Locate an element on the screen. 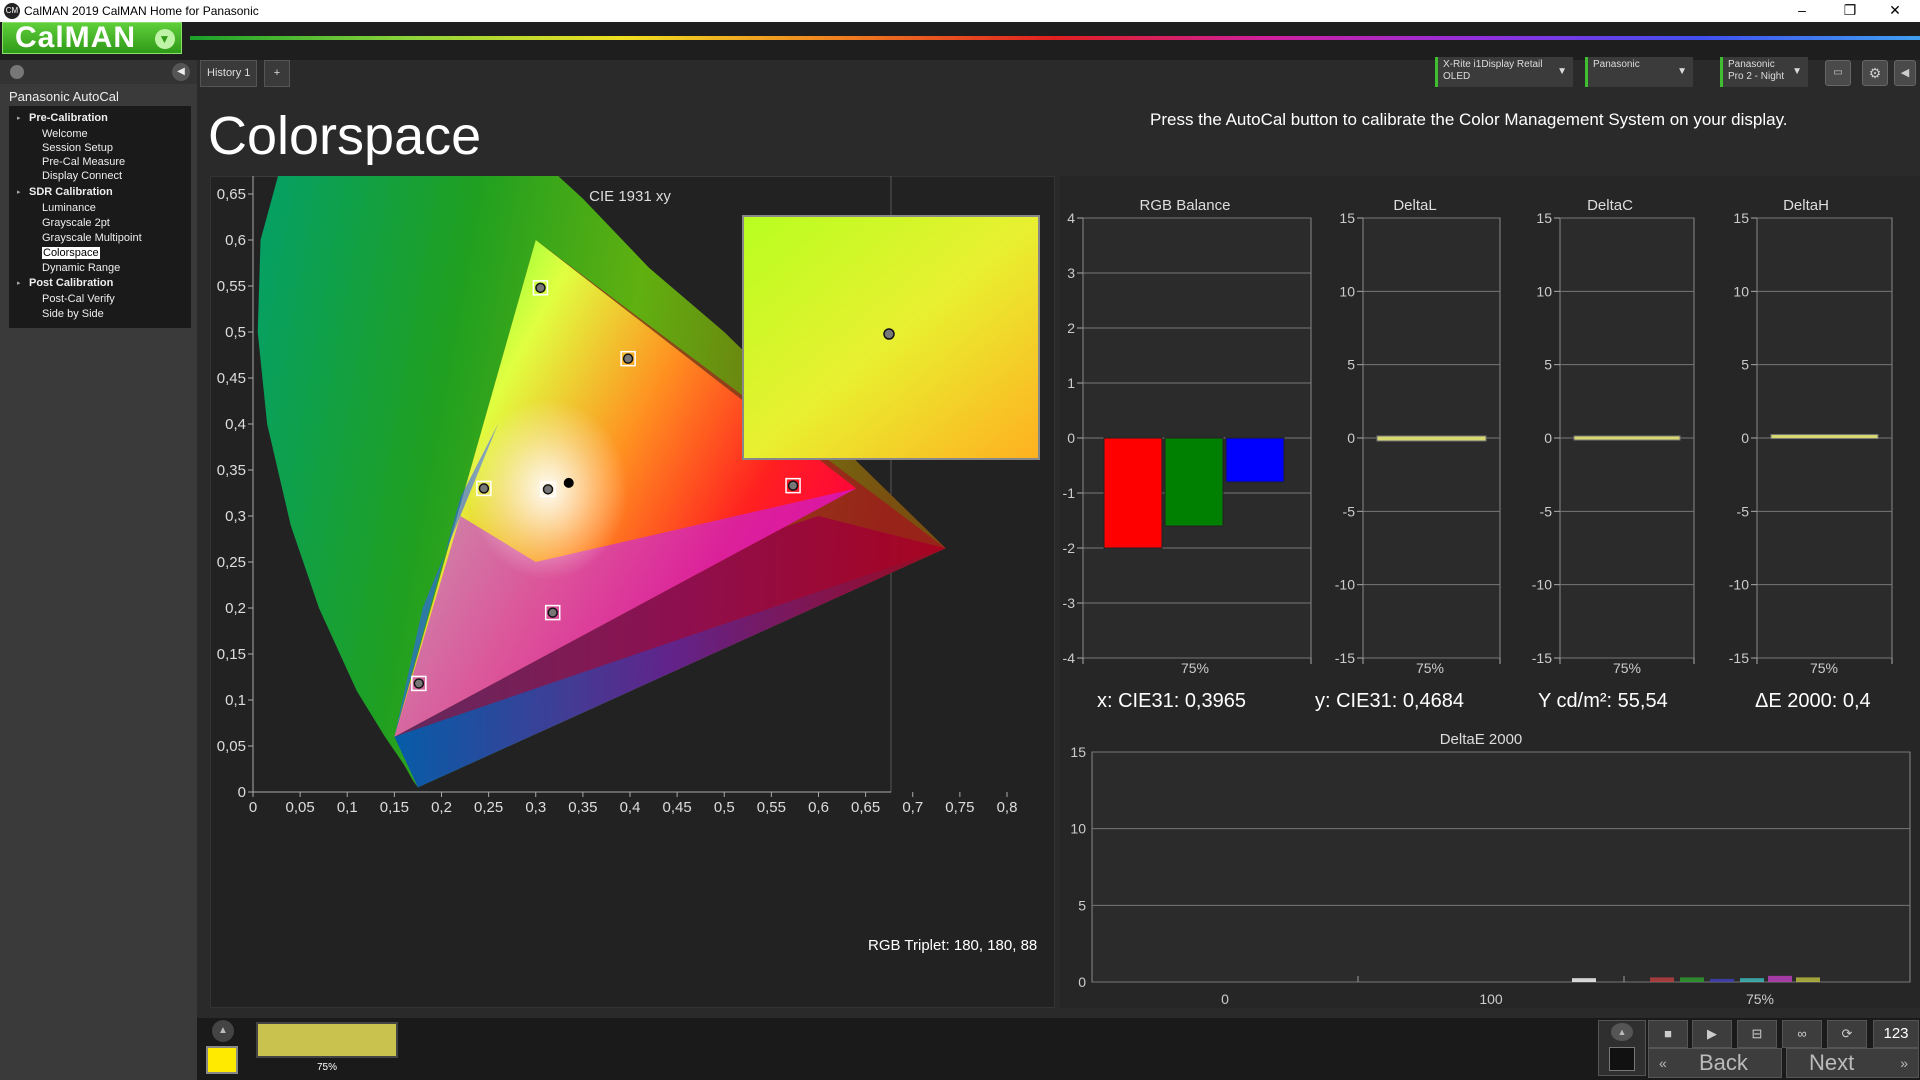 This screenshot has height=1080, width=1920. gear-icon: ⚙ is located at coordinates (1875, 73).